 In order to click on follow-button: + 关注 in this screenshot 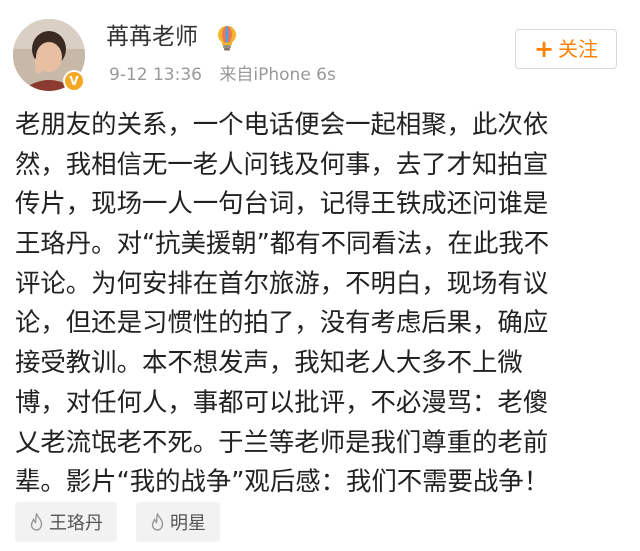, I will do `click(566, 49)`.